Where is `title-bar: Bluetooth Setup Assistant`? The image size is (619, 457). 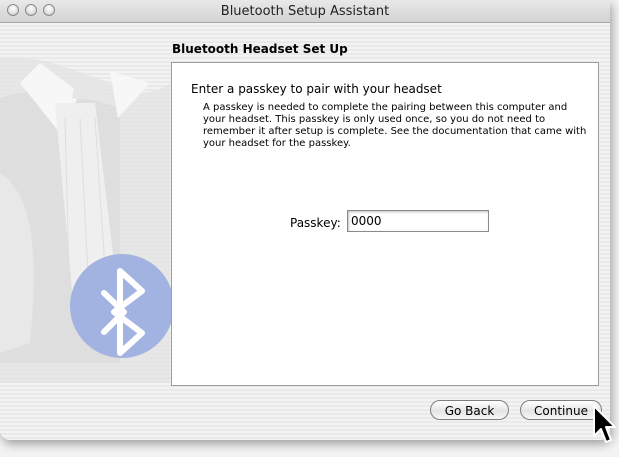 title-bar: Bluetooth Setup Assistant is located at coordinates (305, 11).